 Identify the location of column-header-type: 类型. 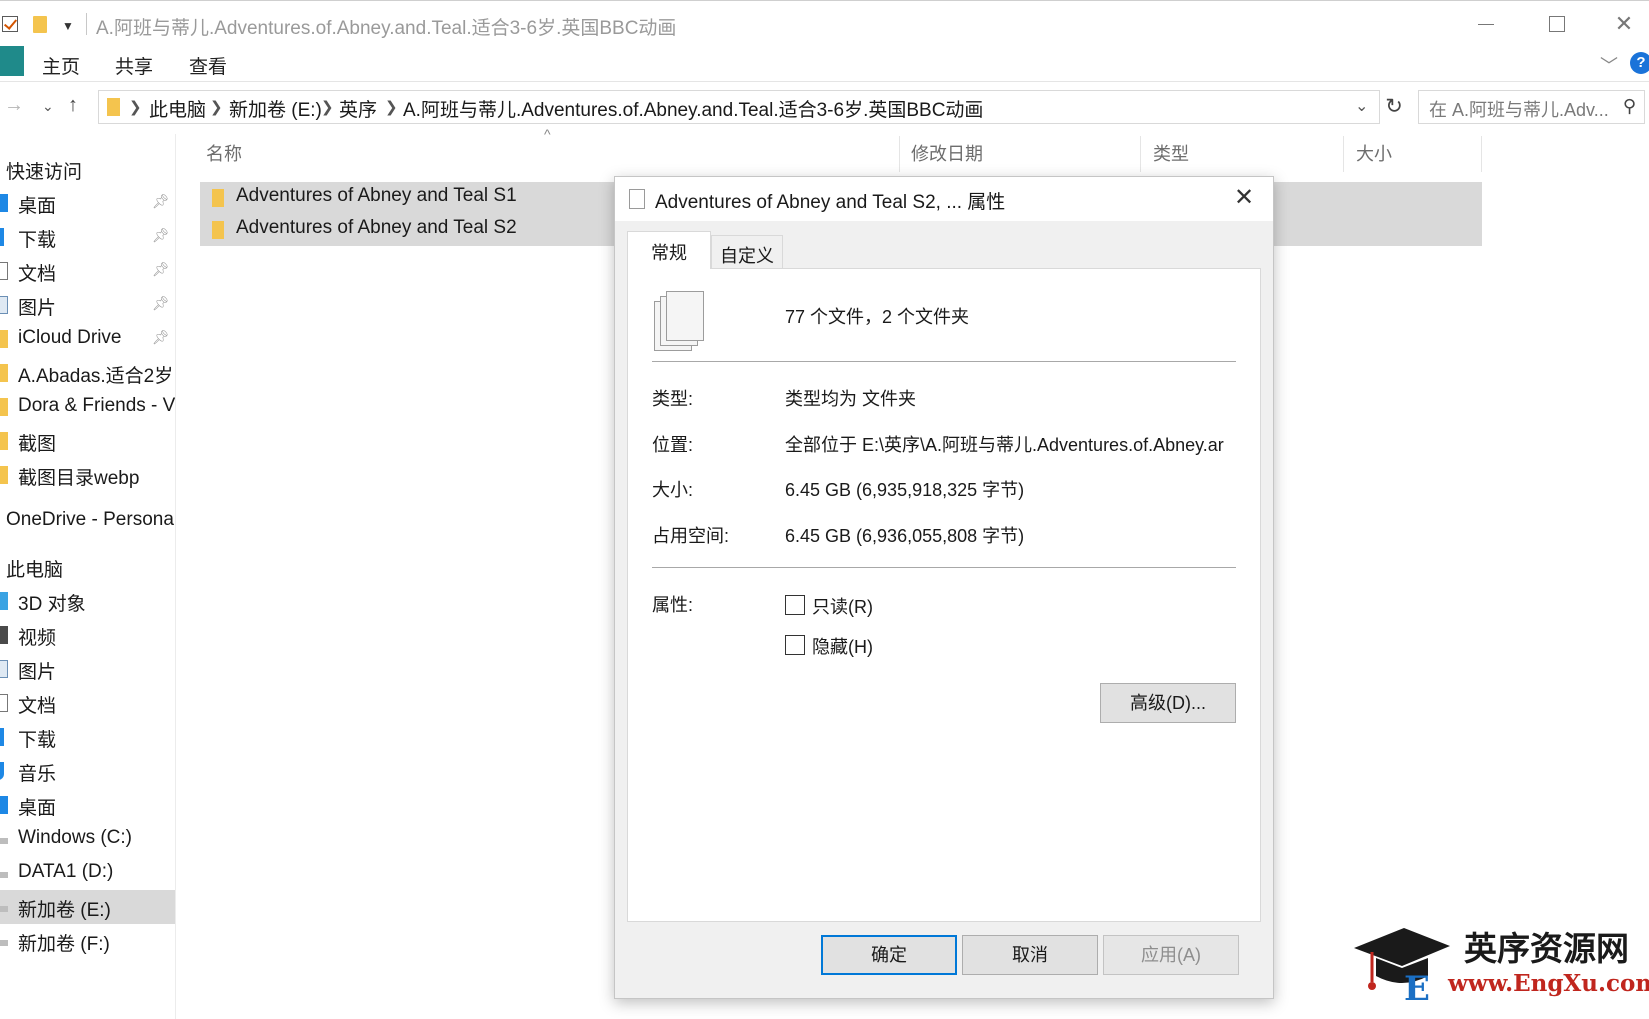
(1171, 157).